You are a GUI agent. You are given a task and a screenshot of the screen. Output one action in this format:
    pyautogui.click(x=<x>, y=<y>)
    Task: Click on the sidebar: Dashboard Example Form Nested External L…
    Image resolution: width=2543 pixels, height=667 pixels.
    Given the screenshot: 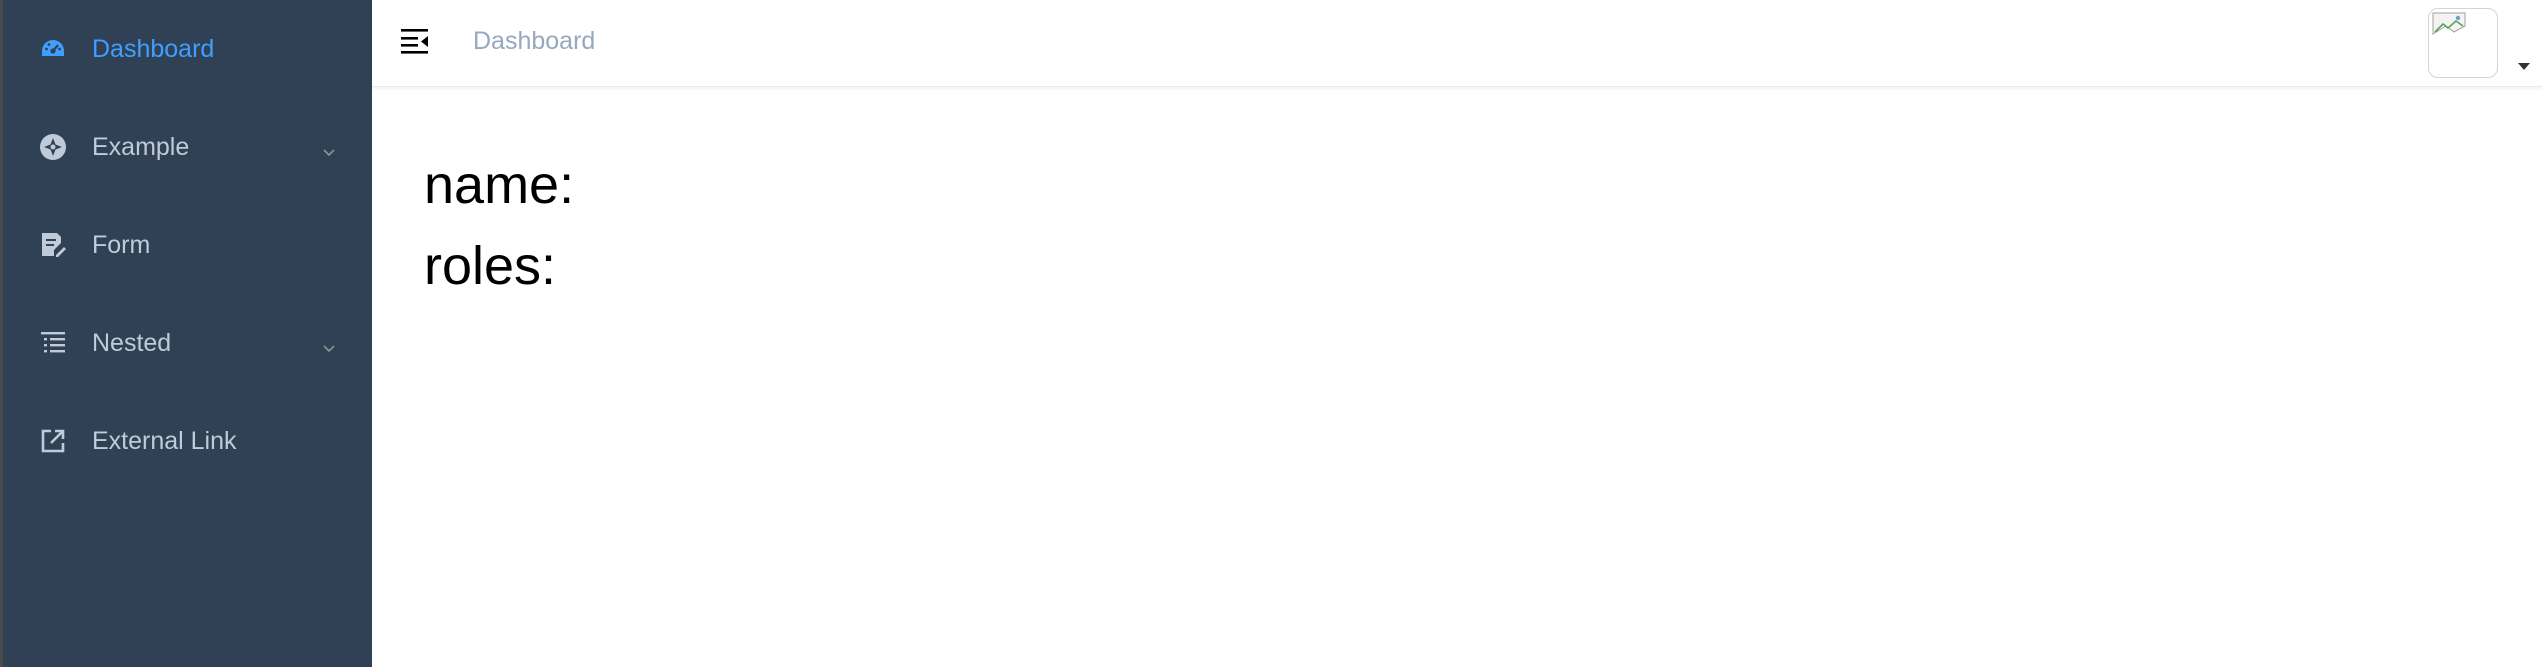 What is the action you would take?
    pyautogui.click(x=186, y=333)
    